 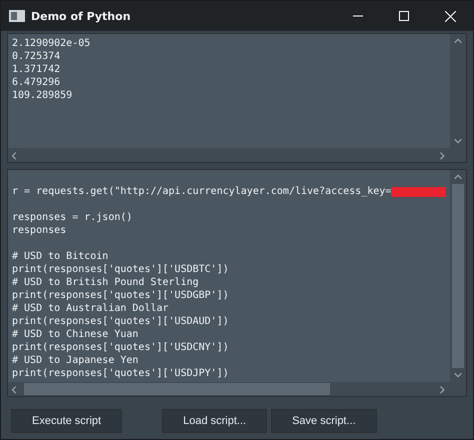 What do you see at coordinates (450, 16) in the screenshot?
I see `close-icon` at bounding box center [450, 16].